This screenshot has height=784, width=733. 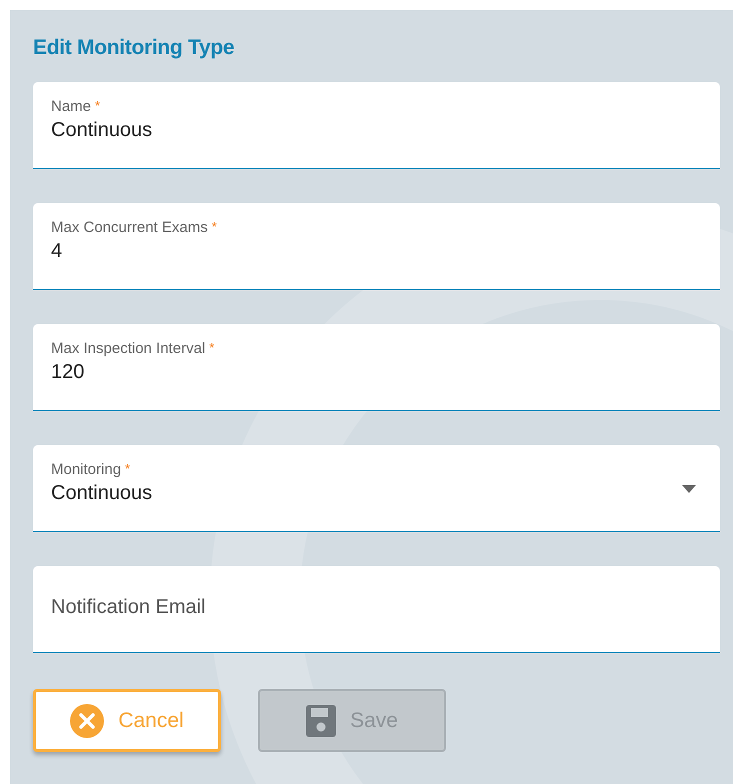 I want to click on input-field: Max Concurrent Exams * 4, so click(x=376, y=246).